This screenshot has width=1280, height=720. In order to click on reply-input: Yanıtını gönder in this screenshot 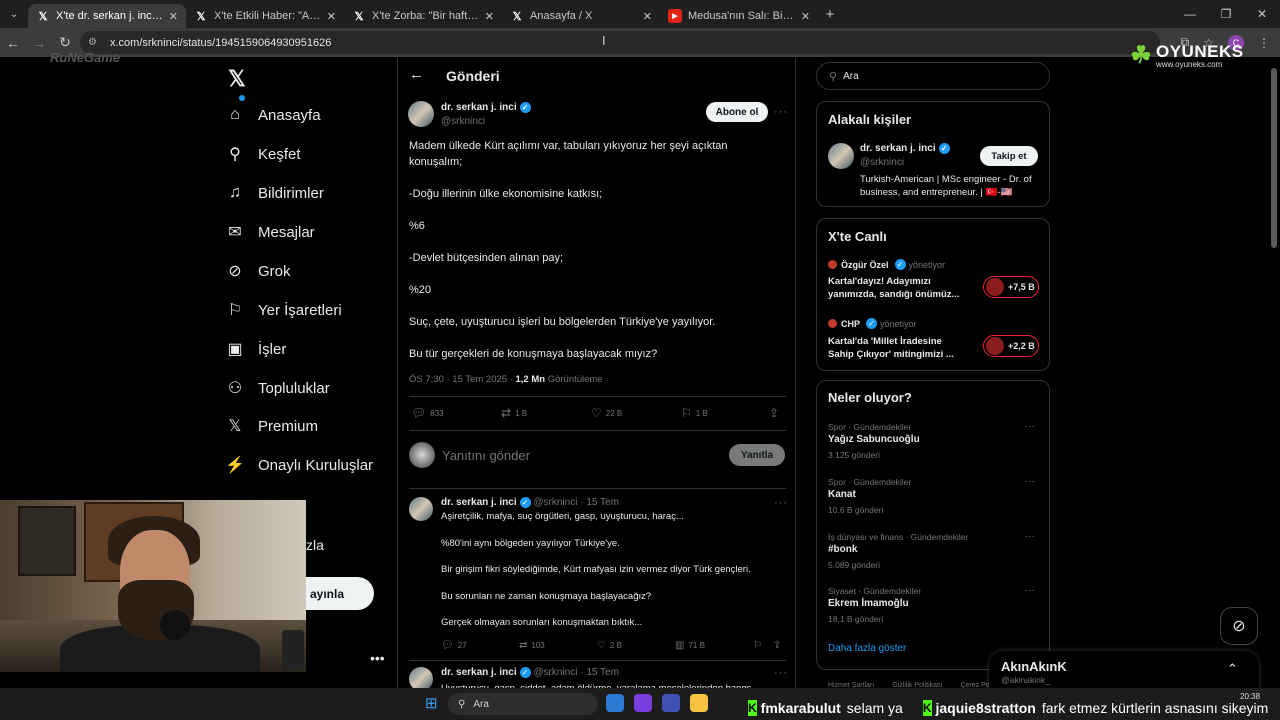, I will do `click(486, 455)`.